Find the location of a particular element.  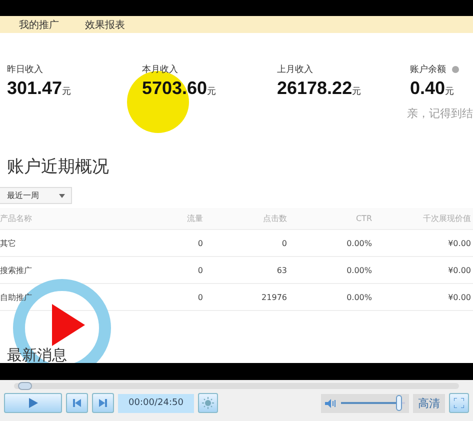

stat-value: 0.40 is located at coordinates (428, 88).